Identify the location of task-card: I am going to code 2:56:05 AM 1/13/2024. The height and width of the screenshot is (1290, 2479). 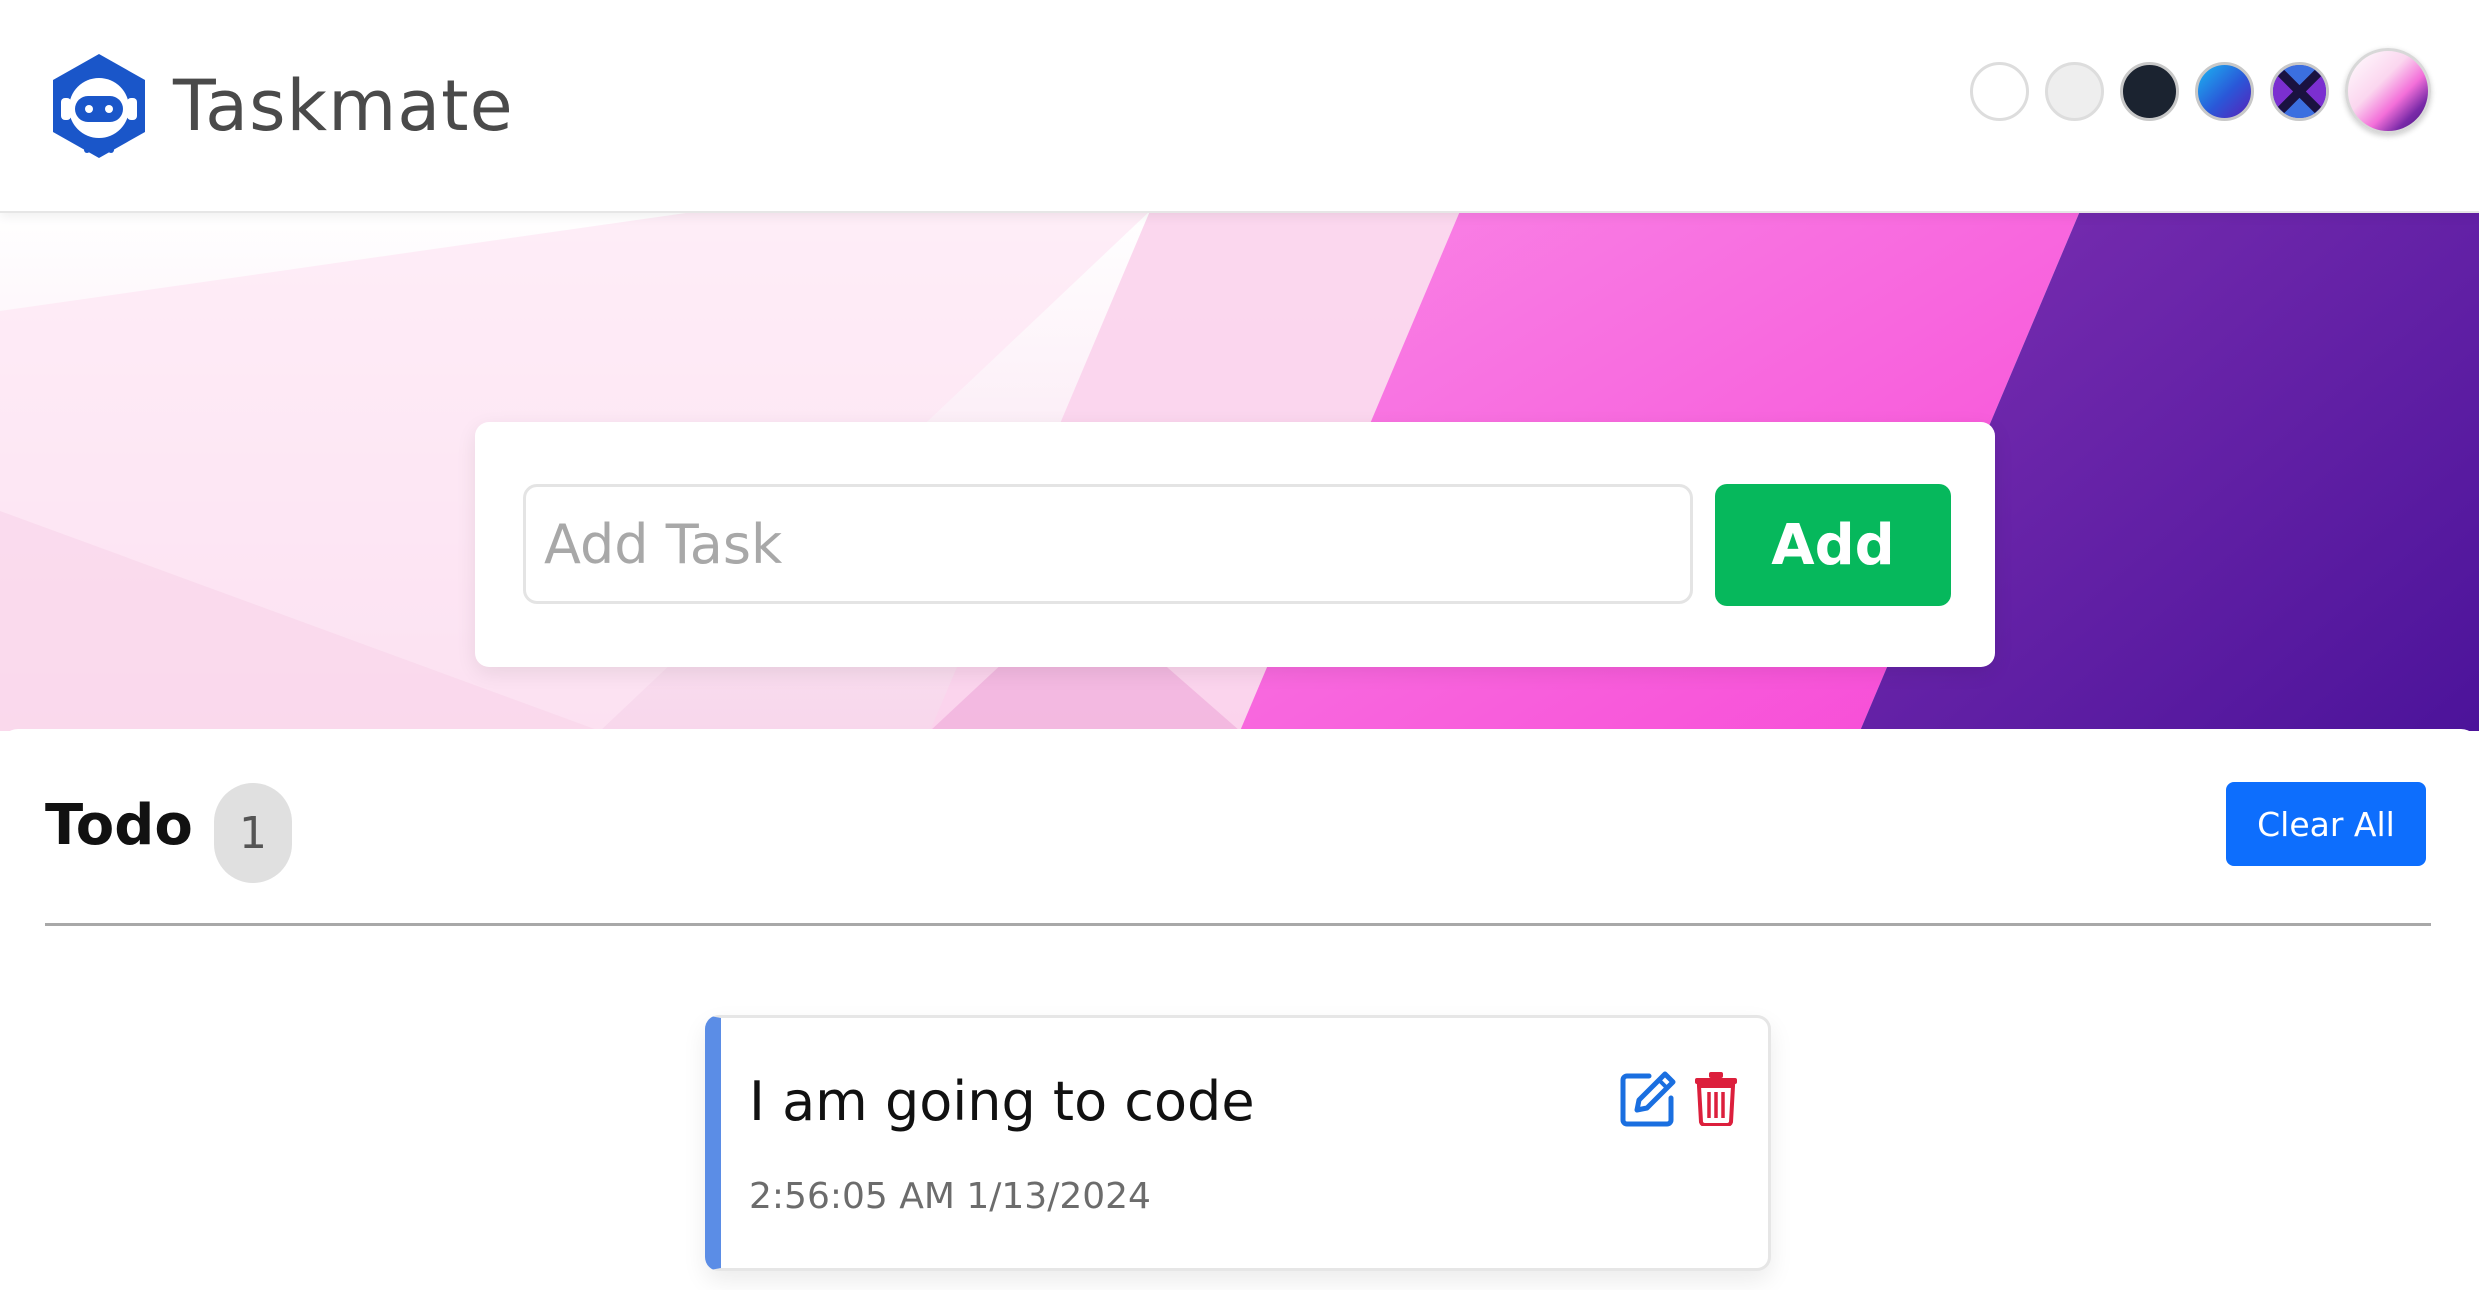
(1238, 1143).